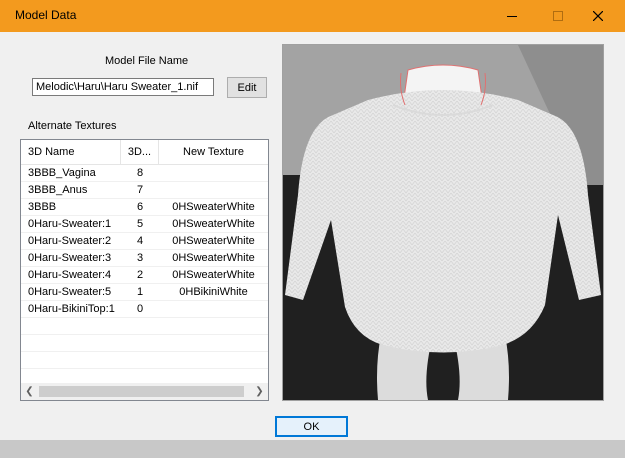 This screenshot has width=625, height=458. What do you see at coordinates (46, 15) in the screenshot?
I see `window-title: Model Data` at bounding box center [46, 15].